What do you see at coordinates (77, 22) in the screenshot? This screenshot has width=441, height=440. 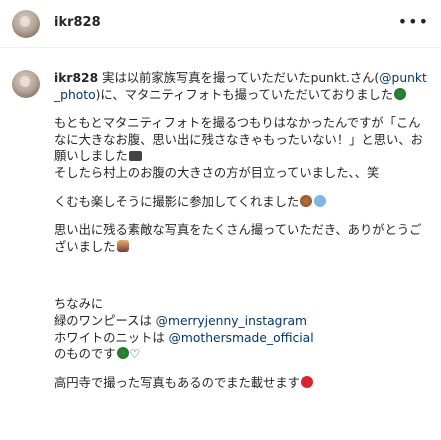 I see `header-username: ikr828` at bounding box center [77, 22].